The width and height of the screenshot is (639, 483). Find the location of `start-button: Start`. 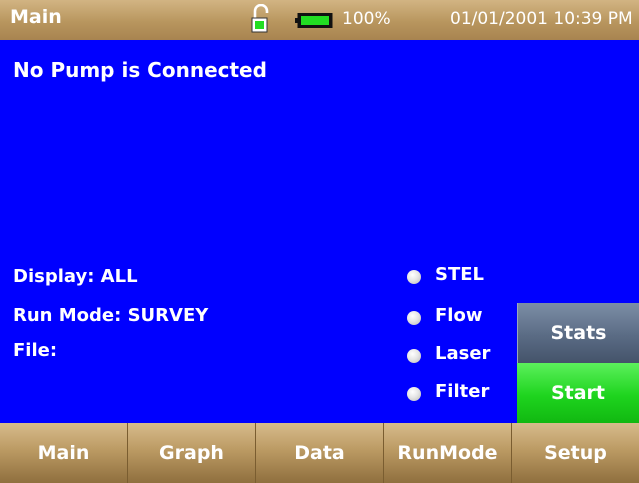

start-button: Start is located at coordinates (578, 393).